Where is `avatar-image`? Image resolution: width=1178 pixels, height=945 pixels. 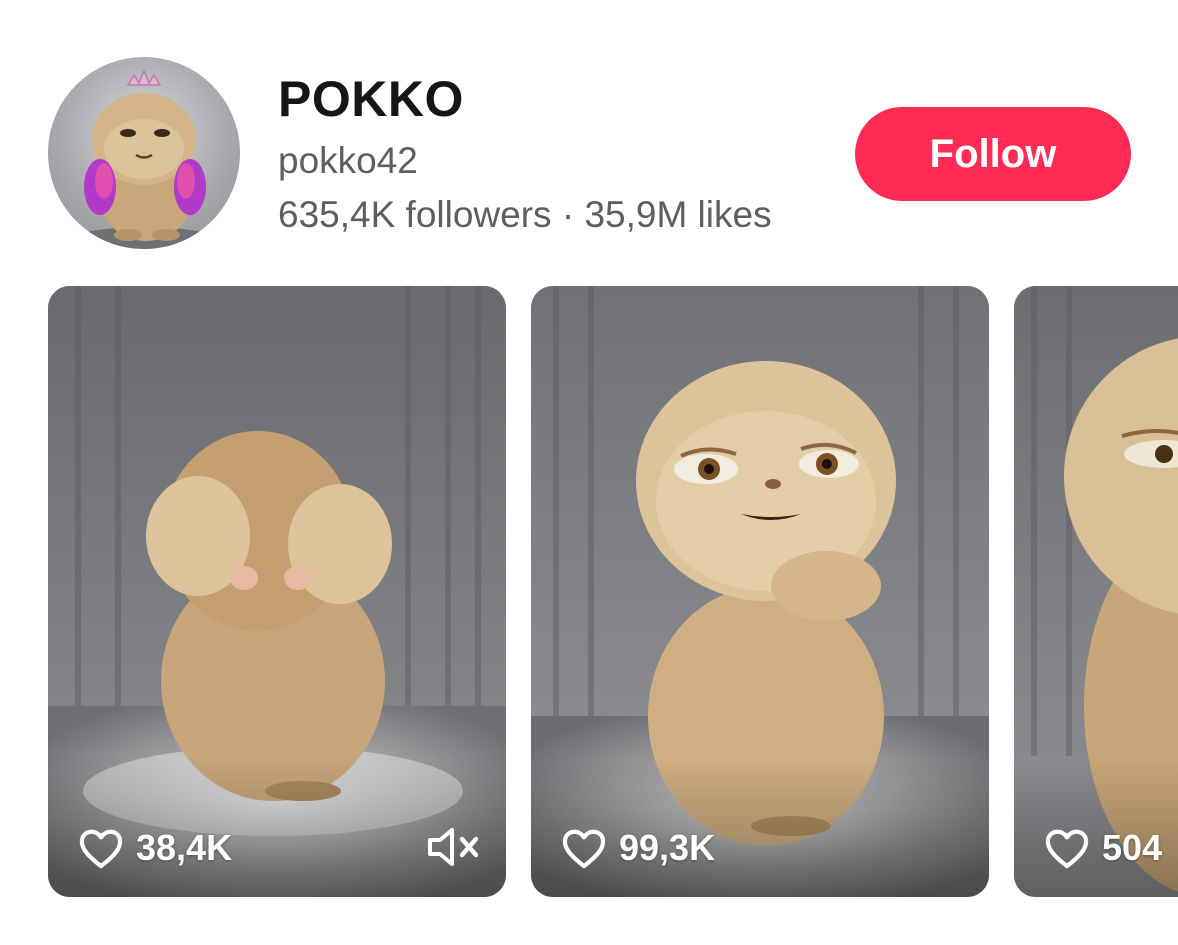
avatar-image is located at coordinates (144, 159).